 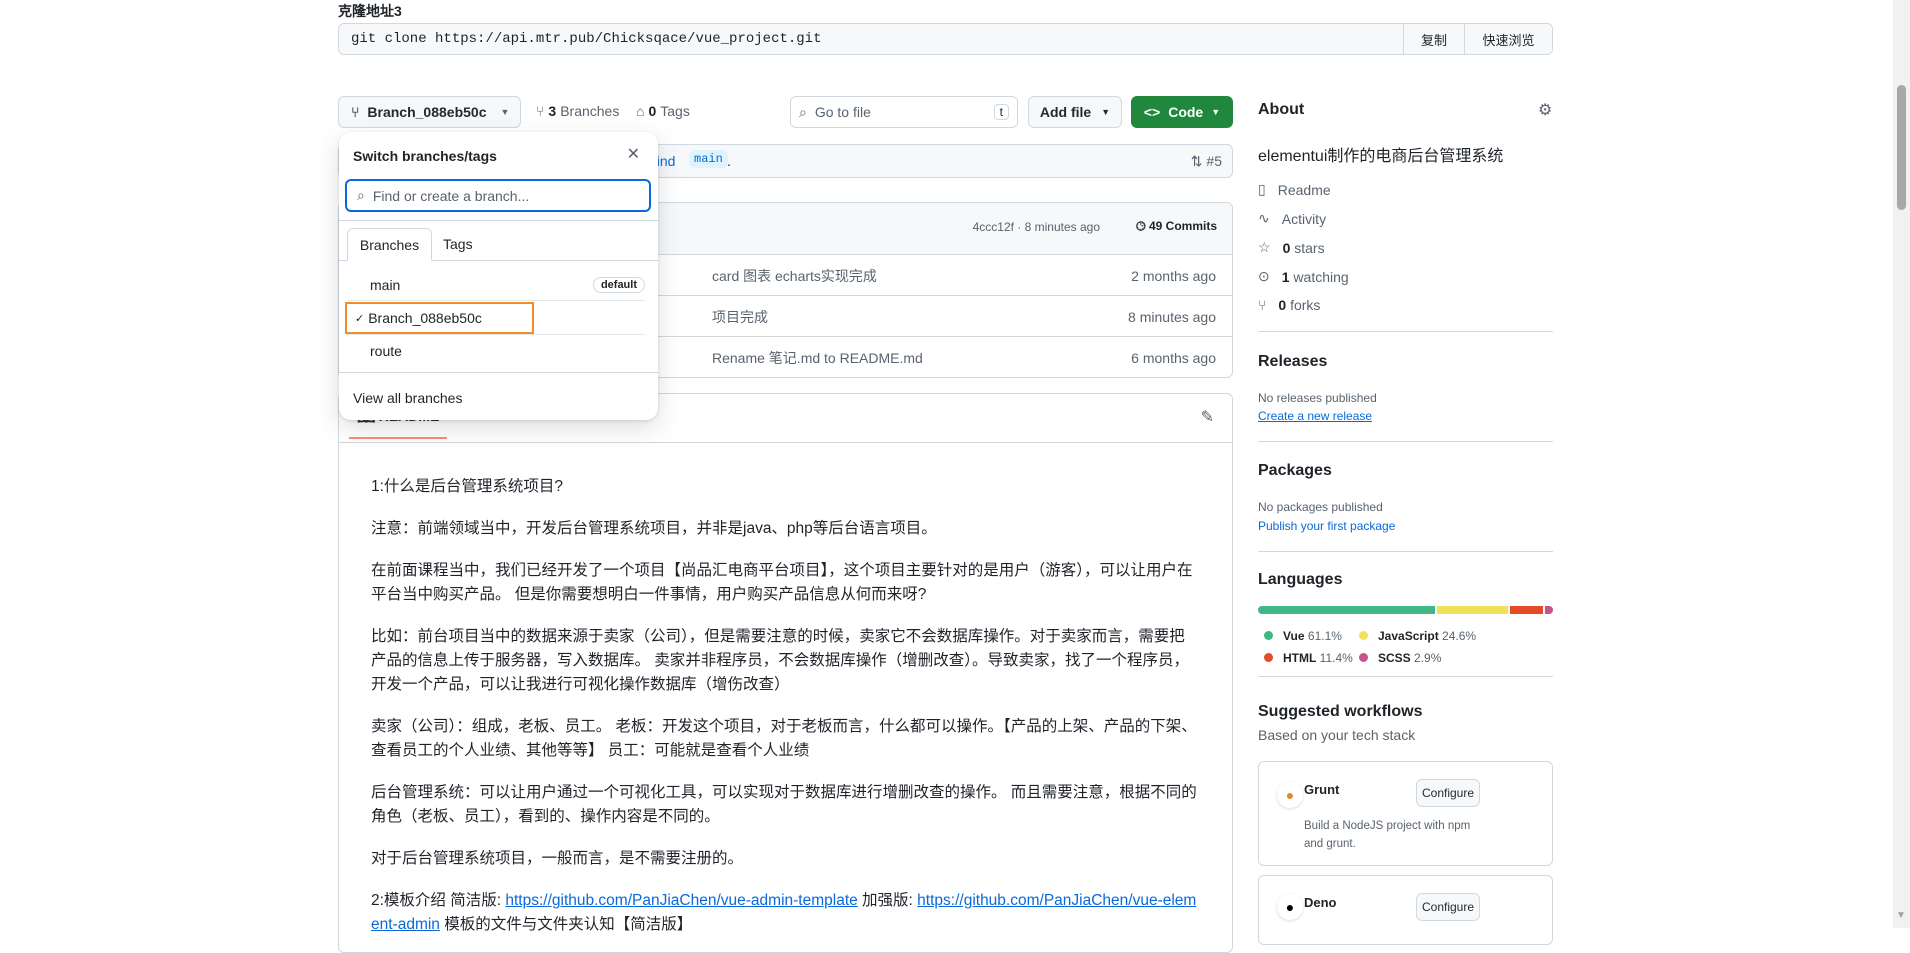 I want to click on repo-description: elementui制作的电商后台管理系统, so click(x=1381, y=156).